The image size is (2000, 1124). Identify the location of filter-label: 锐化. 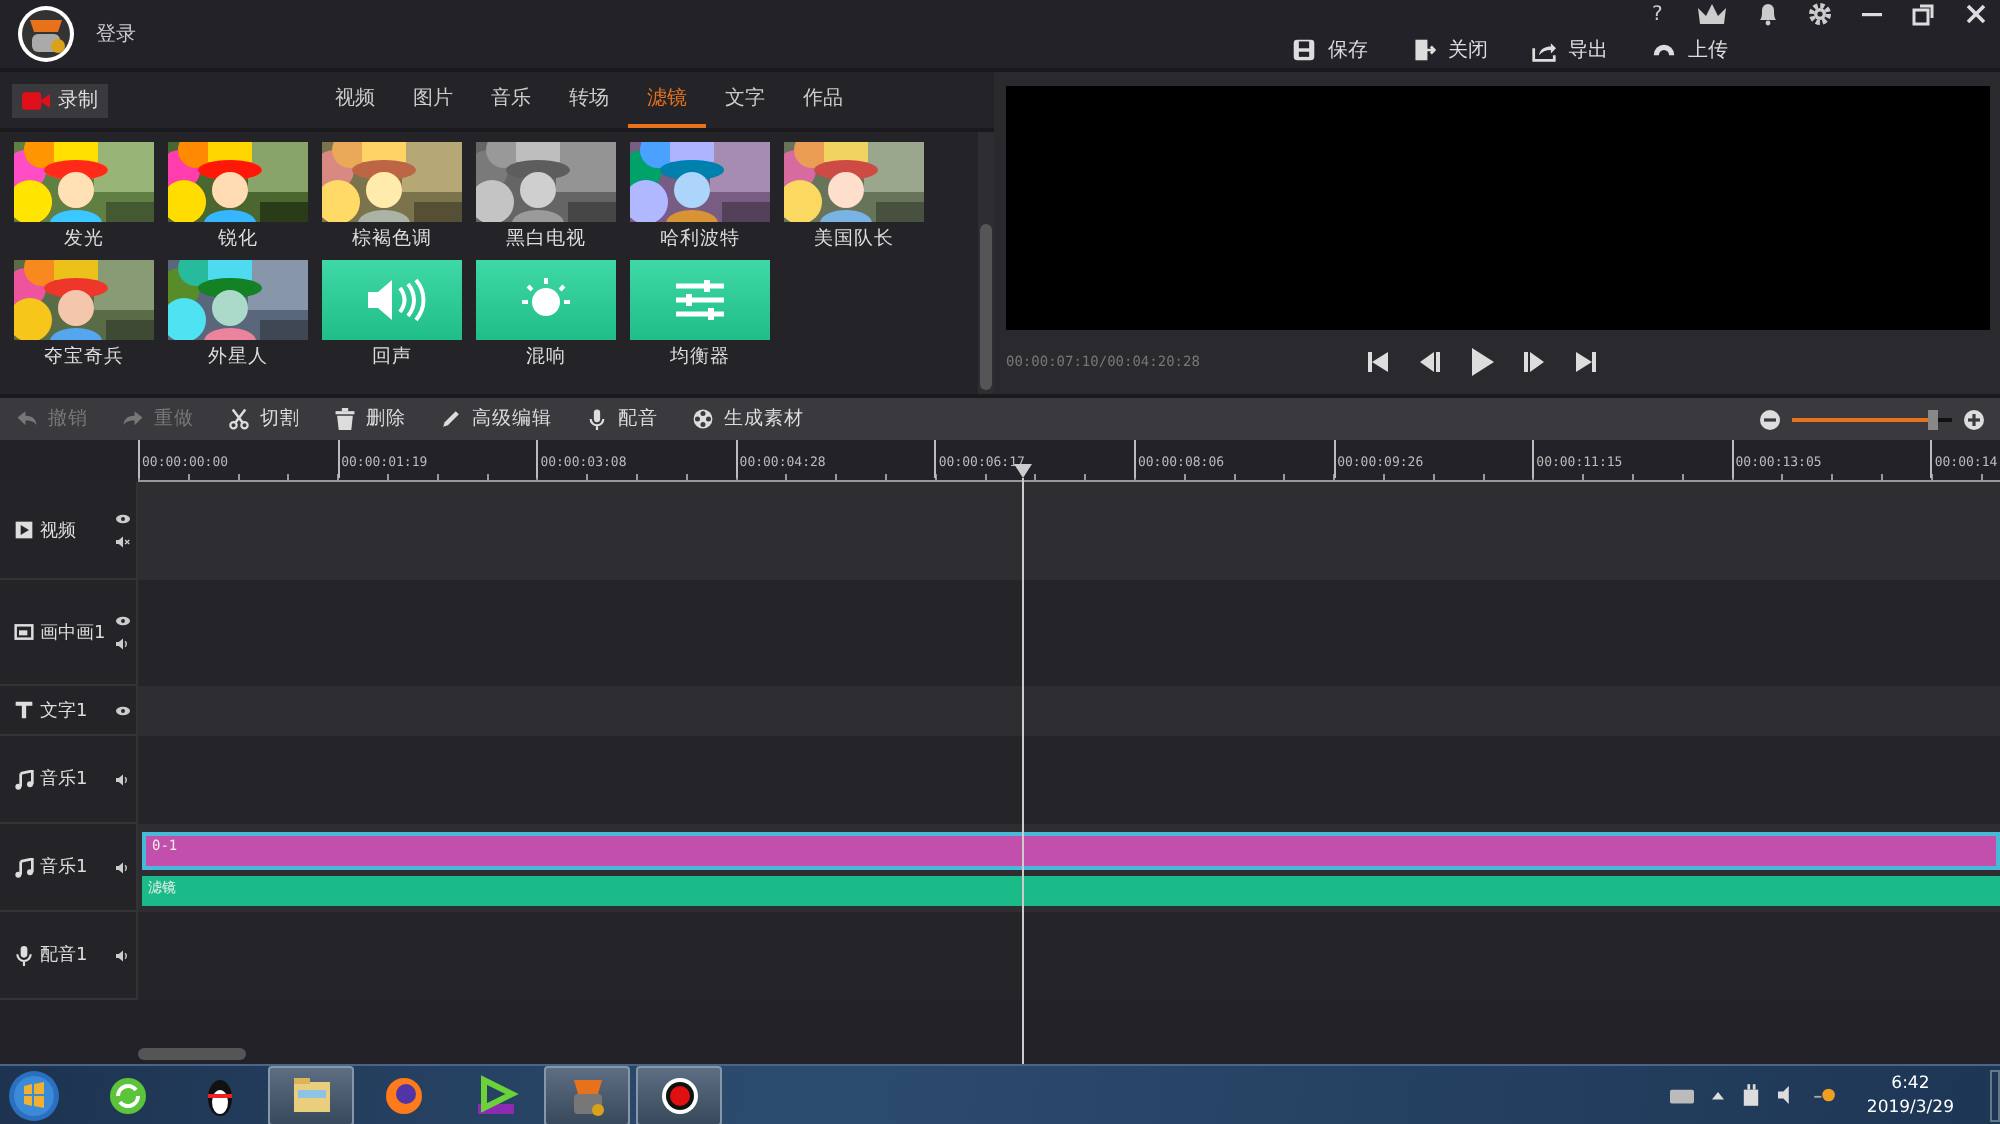
(238, 240).